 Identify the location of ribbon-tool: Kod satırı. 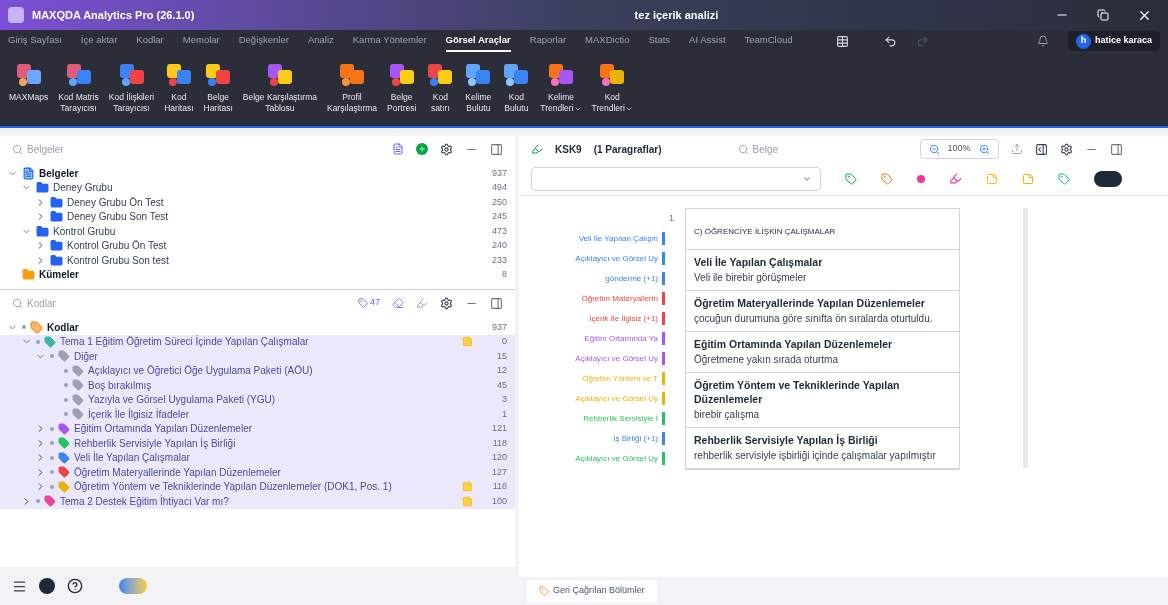
(440, 87).